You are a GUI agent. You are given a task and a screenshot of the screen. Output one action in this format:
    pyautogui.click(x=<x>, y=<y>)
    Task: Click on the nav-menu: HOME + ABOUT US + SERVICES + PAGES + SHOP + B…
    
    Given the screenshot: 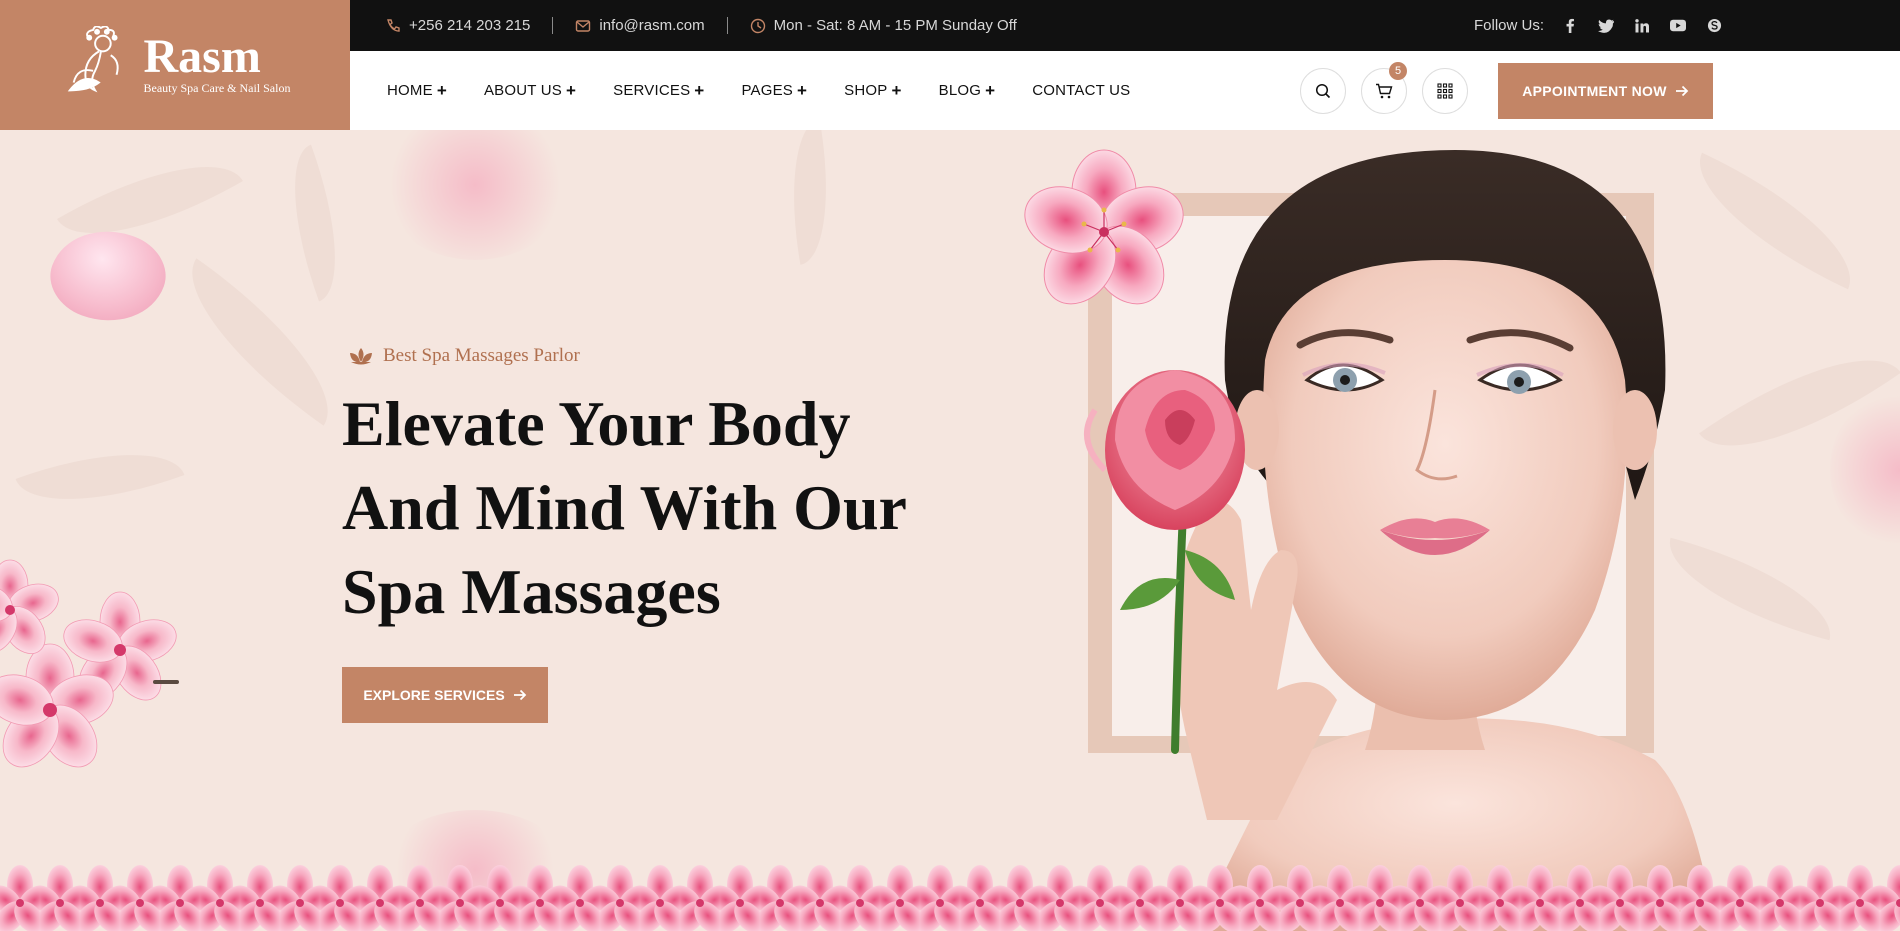 What is the action you would take?
    pyautogui.click(x=758, y=90)
    